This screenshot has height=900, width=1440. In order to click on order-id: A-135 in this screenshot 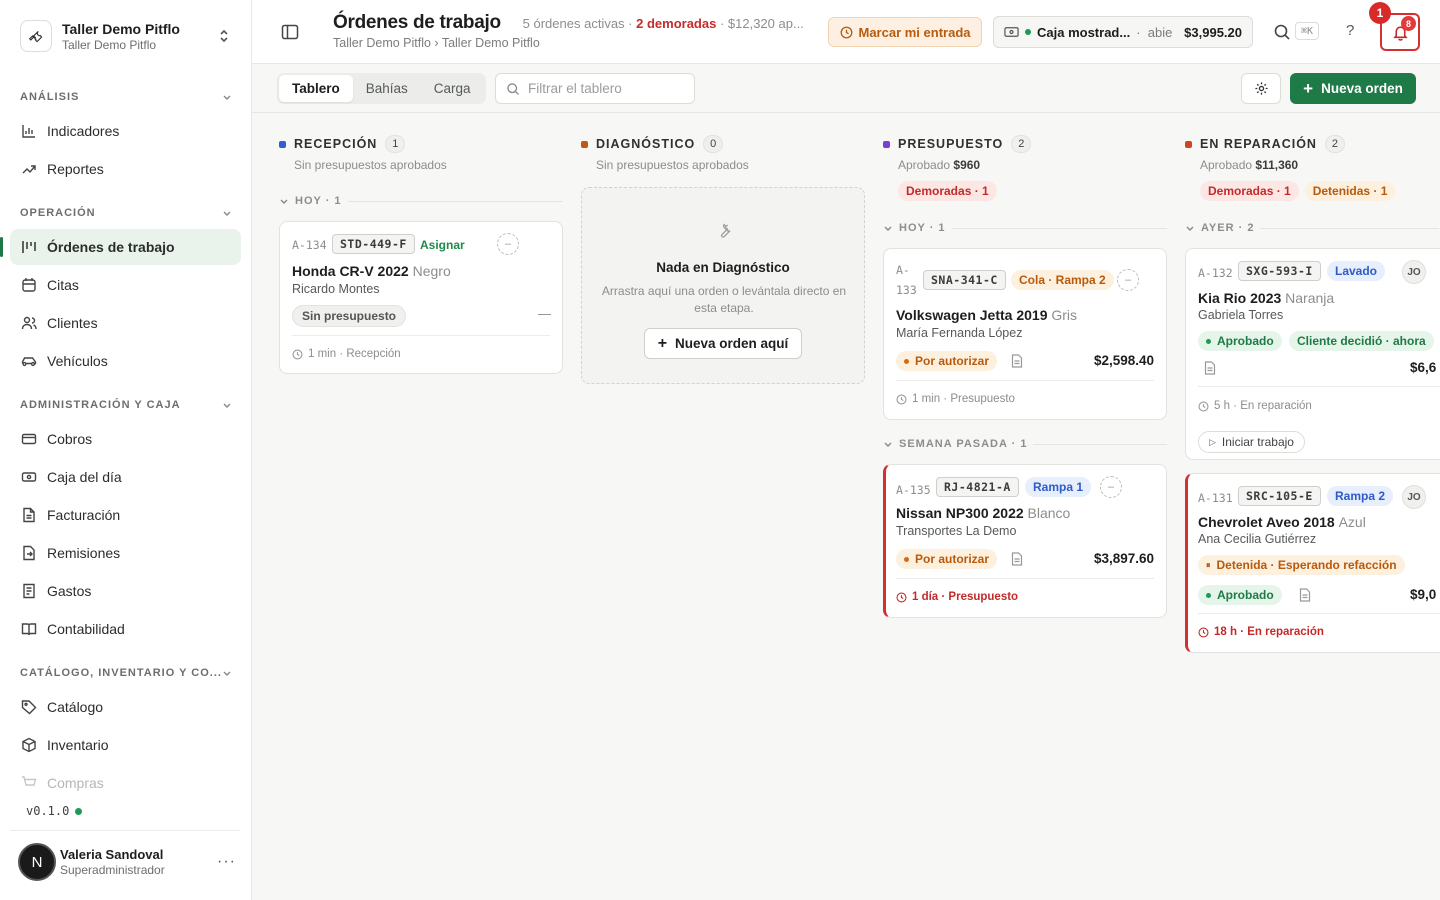, I will do `click(913, 490)`.